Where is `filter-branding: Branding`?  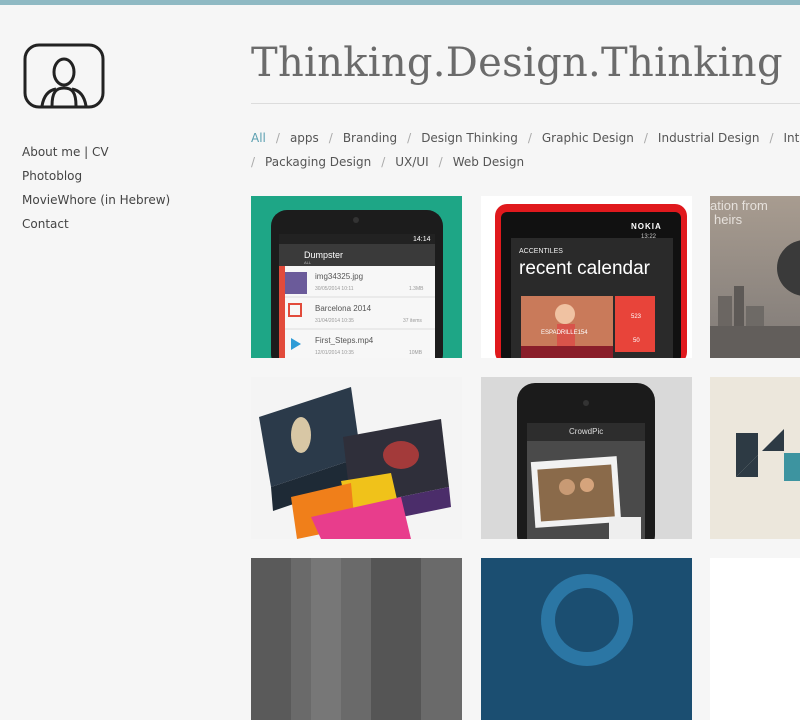 filter-branding: Branding is located at coordinates (370, 138).